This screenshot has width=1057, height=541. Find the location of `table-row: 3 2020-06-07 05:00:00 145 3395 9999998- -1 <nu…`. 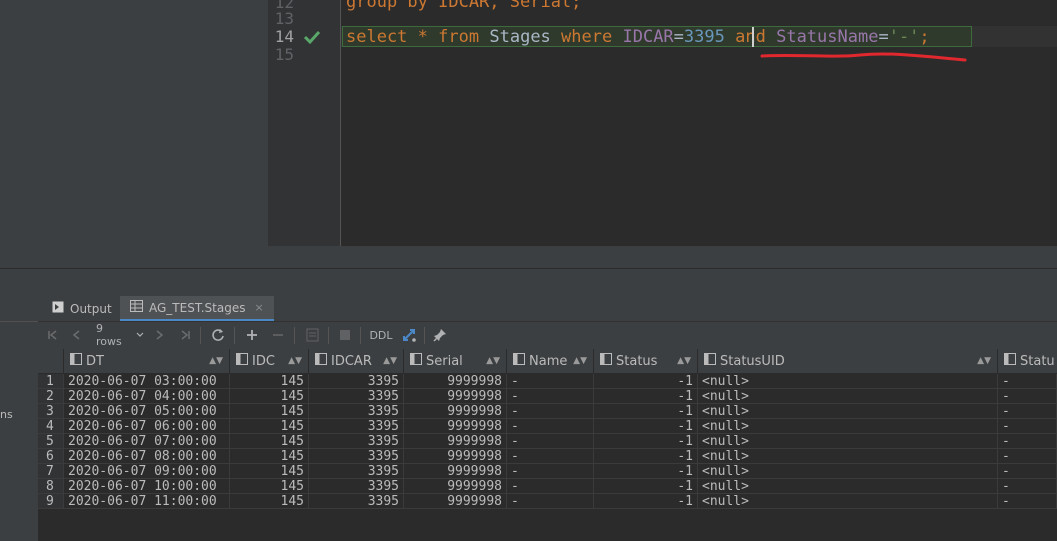

table-row: 3 2020-06-07 05:00:00 145 3395 9999998- -1 <nu… is located at coordinates (547, 411).